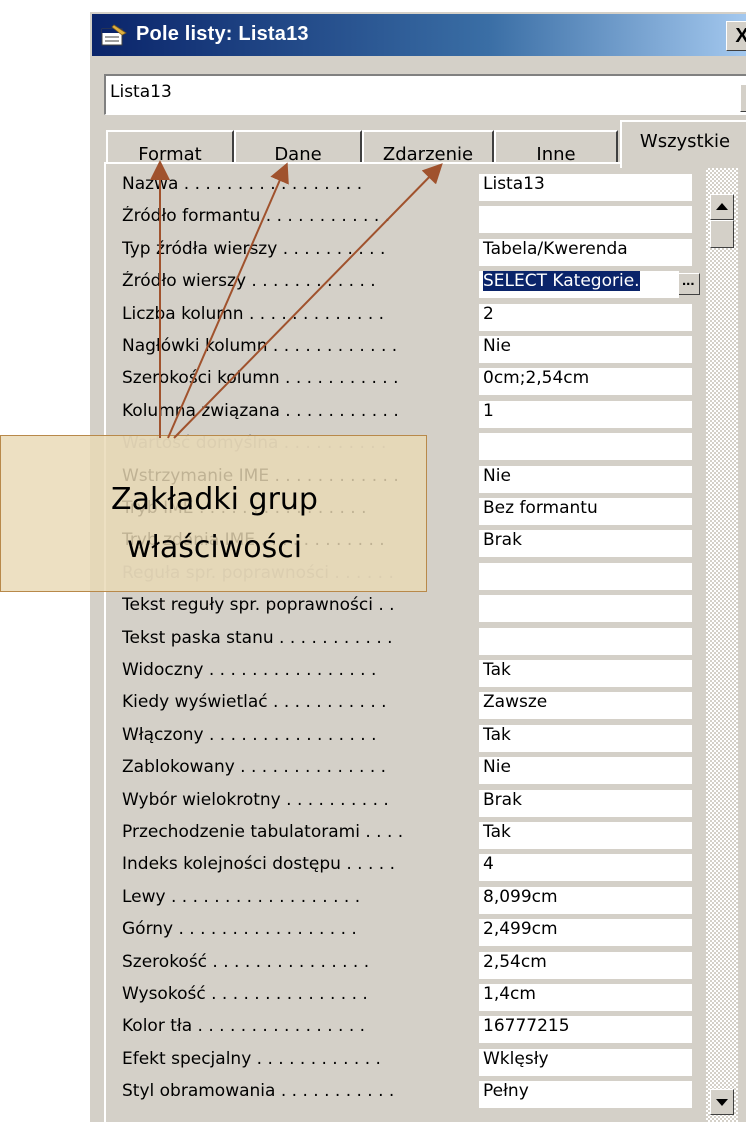 This screenshot has width=746, height=1122. What do you see at coordinates (254, 248) in the screenshot?
I see `property-label: Typ źródła wierszy . . . . . . . . . .` at bounding box center [254, 248].